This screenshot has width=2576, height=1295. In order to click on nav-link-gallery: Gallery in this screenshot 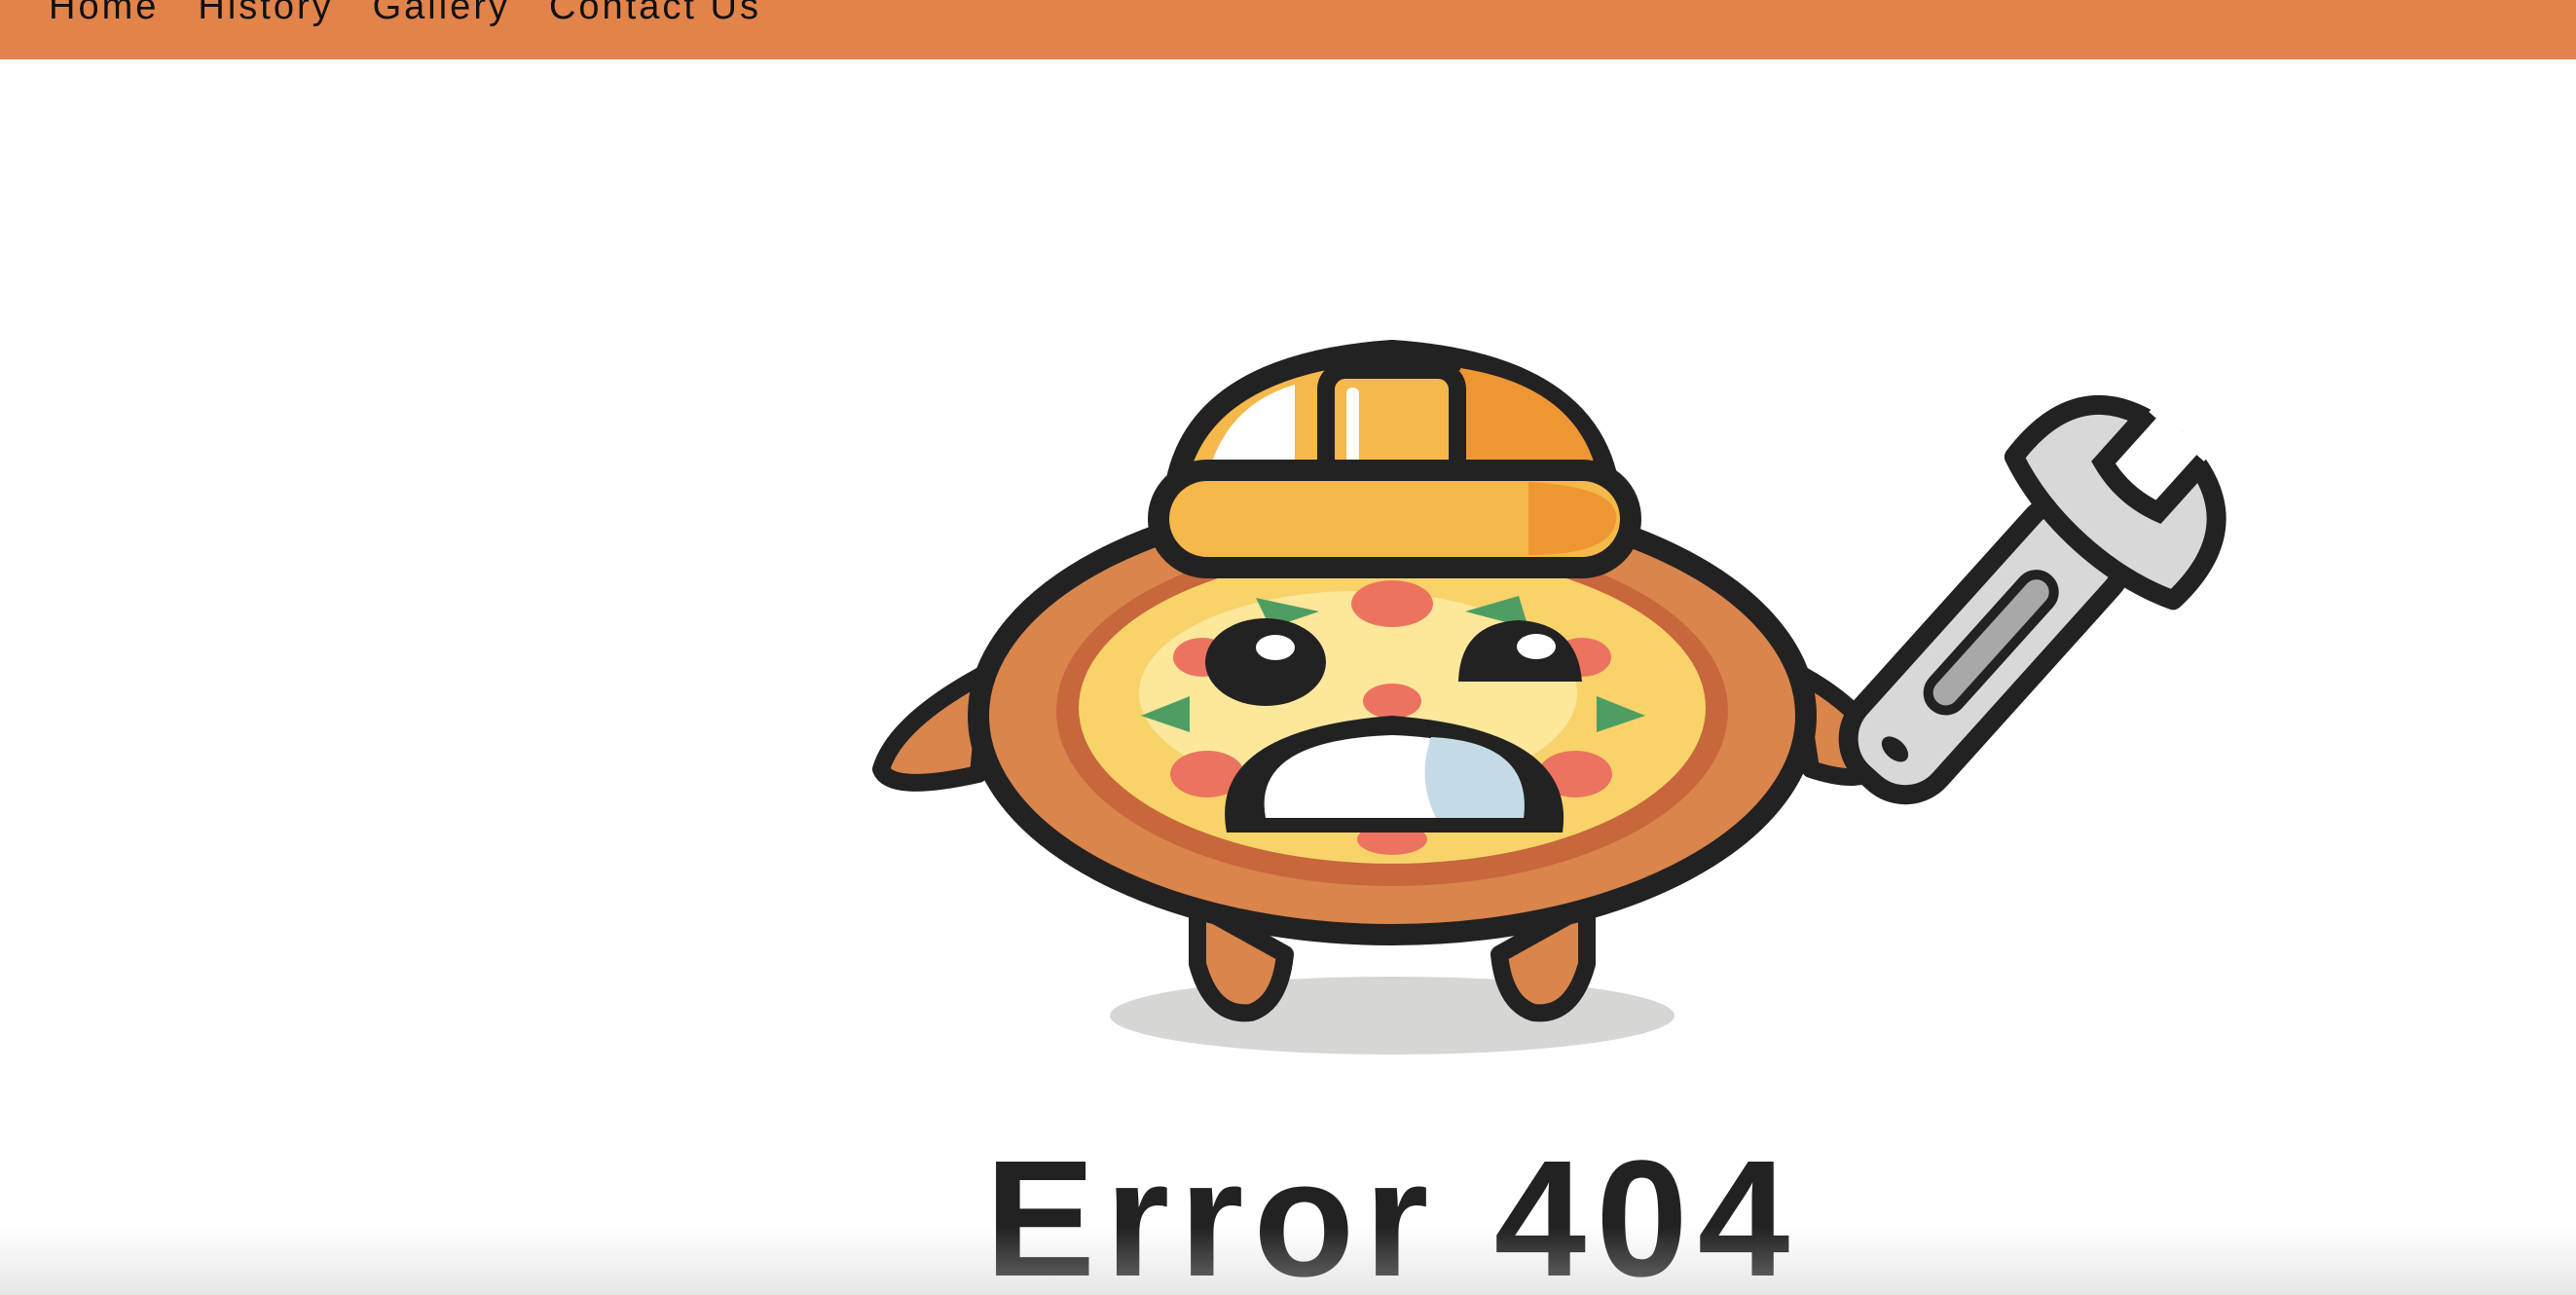, I will do `click(441, 12)`.